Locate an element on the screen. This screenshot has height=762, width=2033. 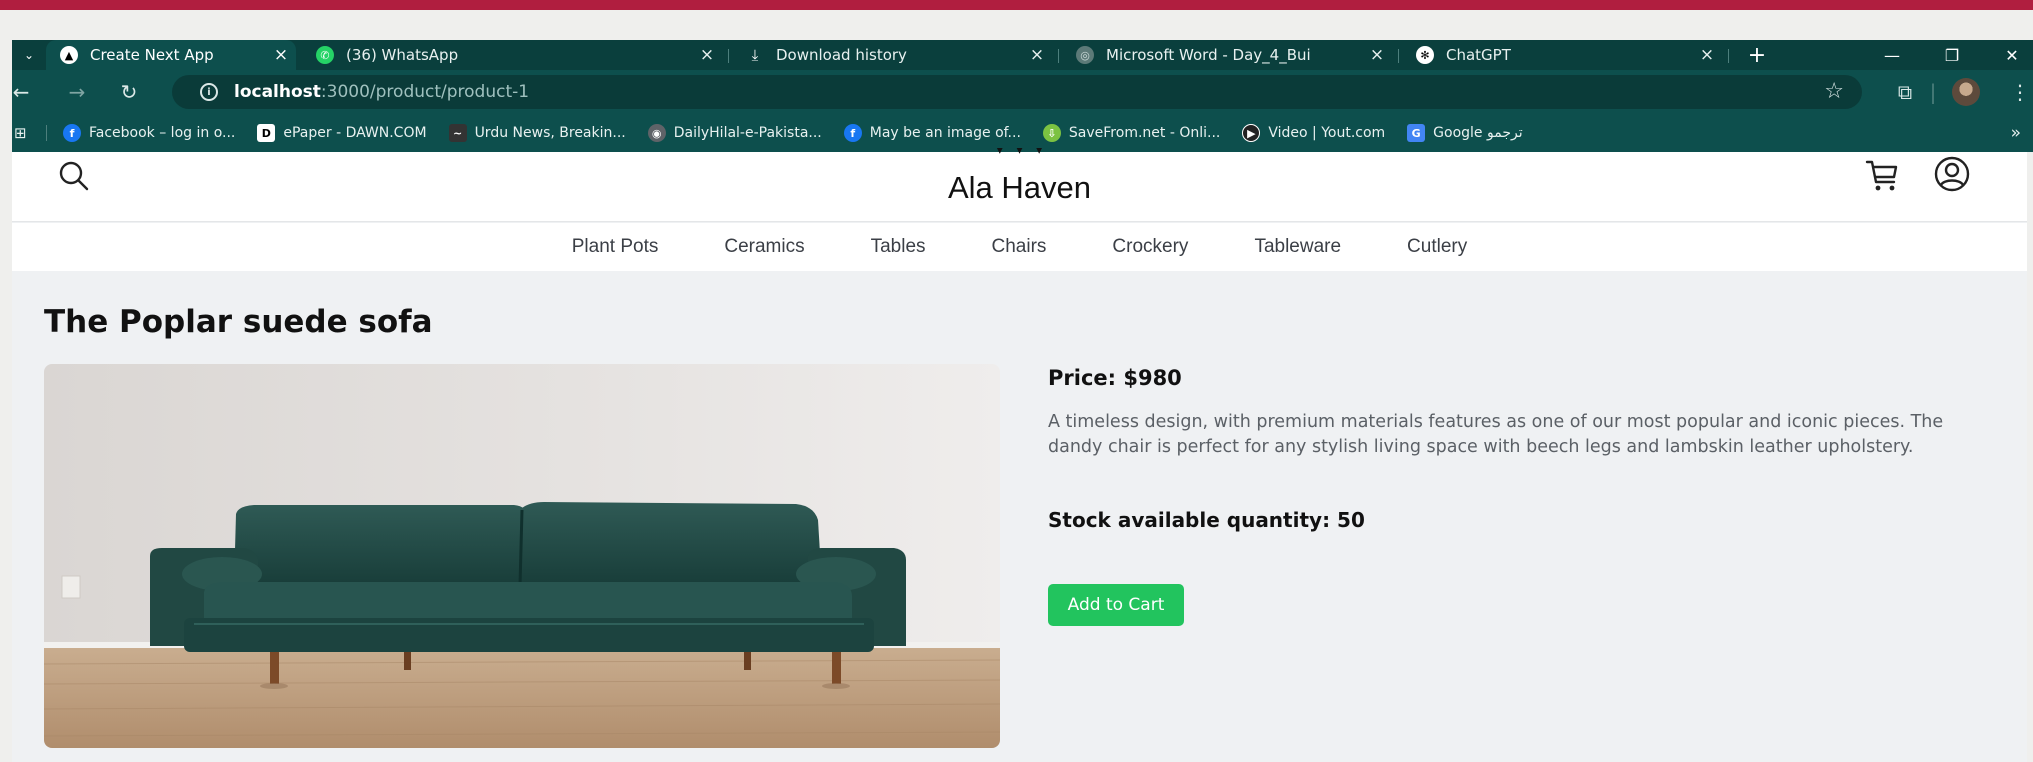
tab-download-history: ⤓ Download history × is located at coordinates (892, 55).